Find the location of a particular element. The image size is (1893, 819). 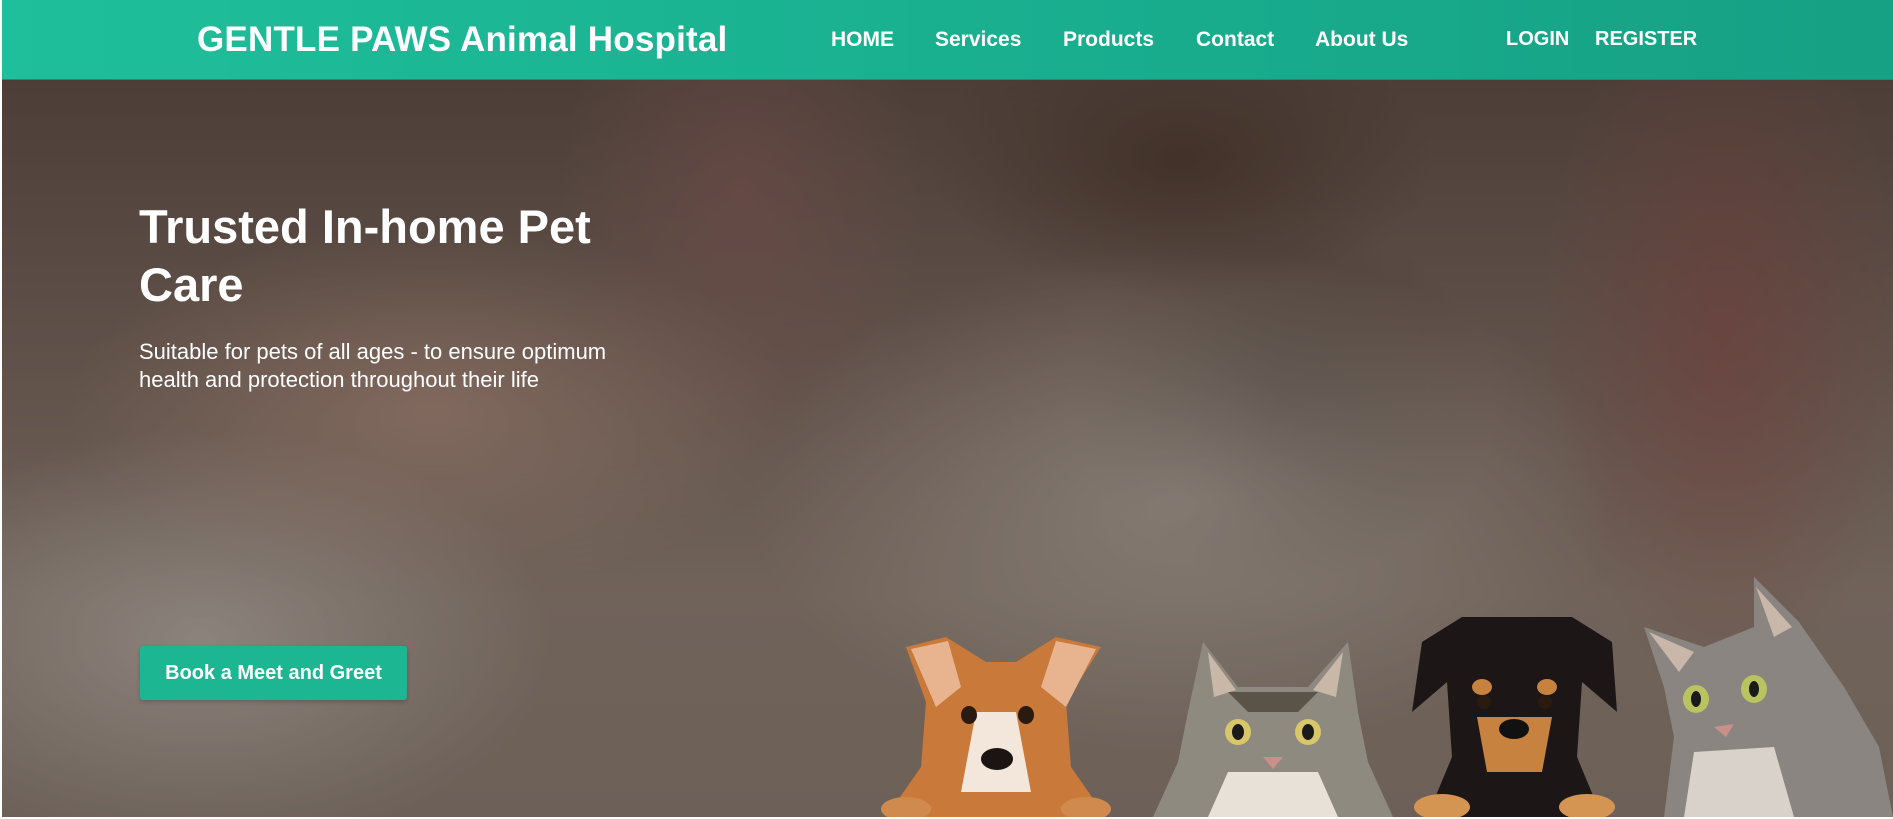

hero-title: Trusted In-home Pet Care is located at coordinates (365, 255).